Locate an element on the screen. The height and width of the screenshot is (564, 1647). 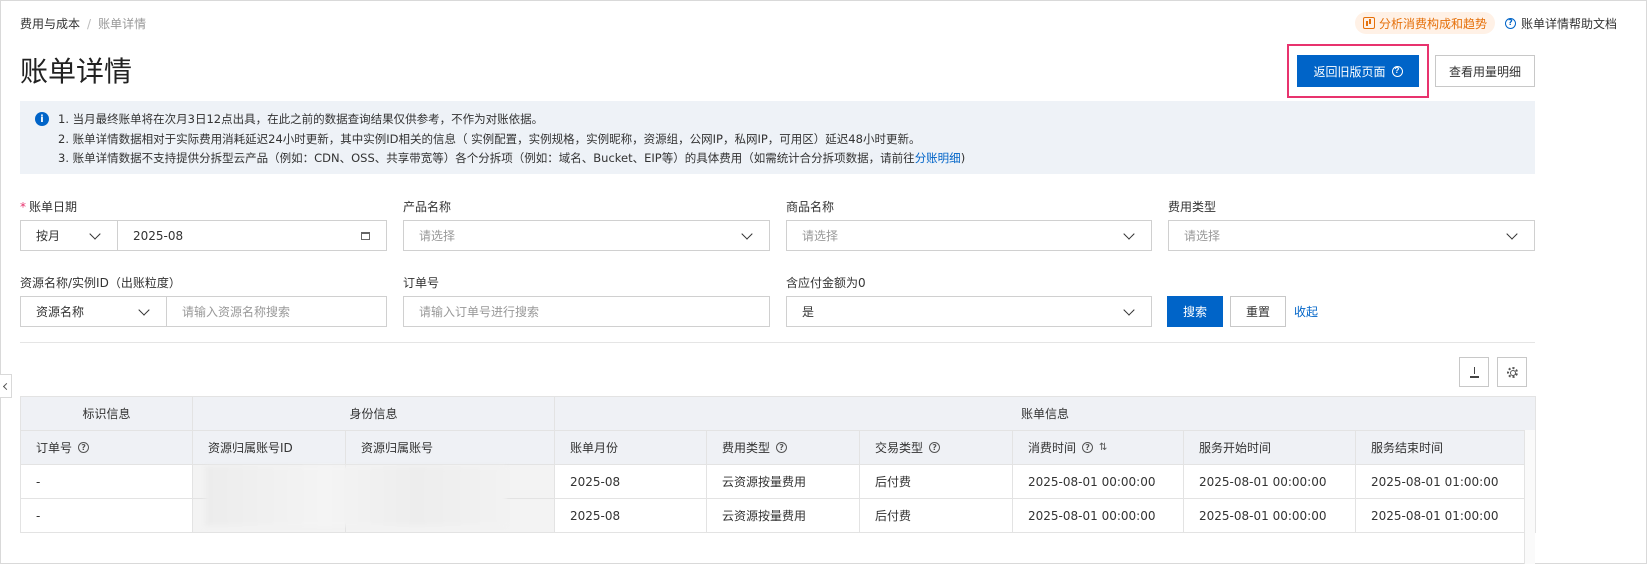
page-title: 账单详情 is located at coordinates (76, 71).